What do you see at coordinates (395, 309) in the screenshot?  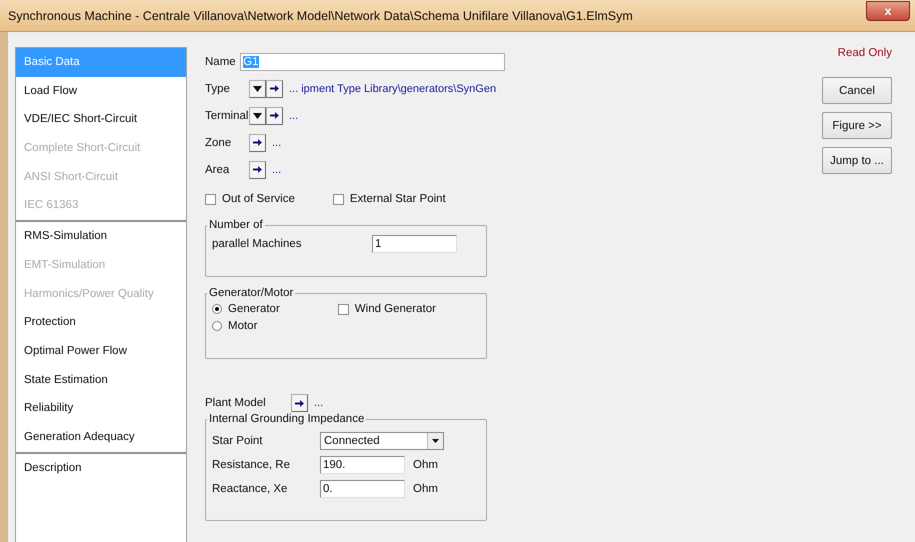 I see `checkbox-label: Wind Generator` at bounding box center [395, 309].